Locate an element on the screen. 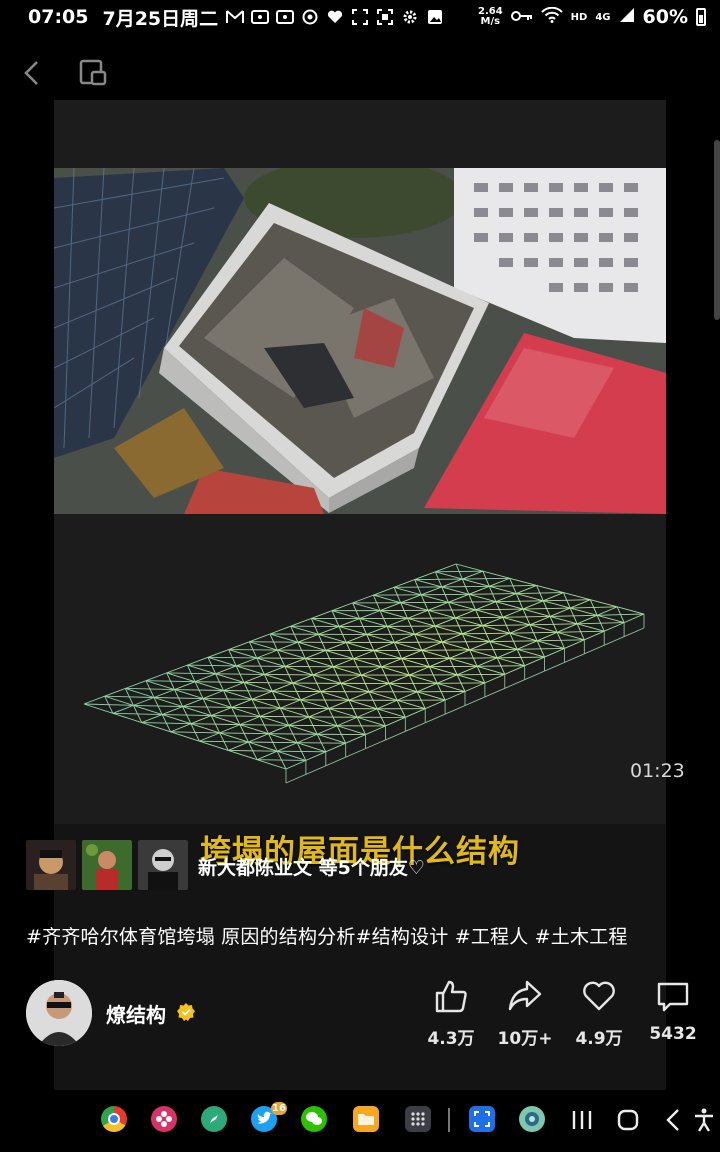 Image resolution: width=720 pixels, height=1152 pixels. app-drawer-icon is located at coordinates (418, 1119).